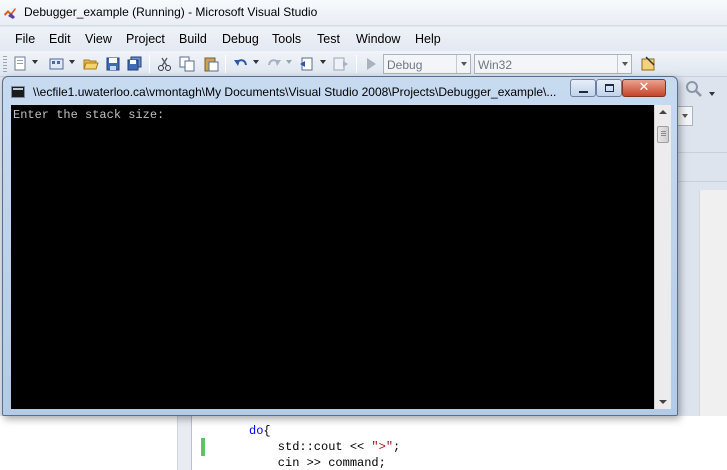  I want to click on save-all-icon, so click(135, 64).